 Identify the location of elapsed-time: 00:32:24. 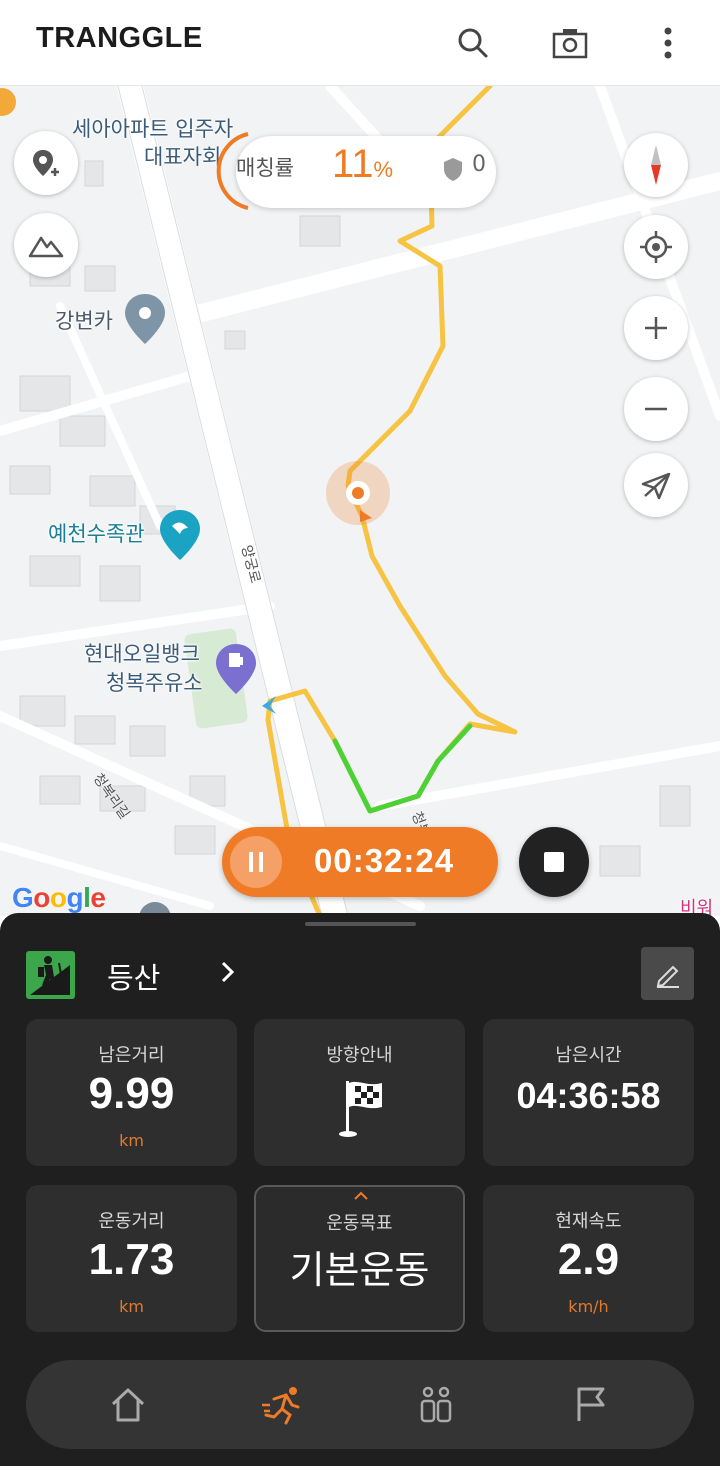
(384, 860).